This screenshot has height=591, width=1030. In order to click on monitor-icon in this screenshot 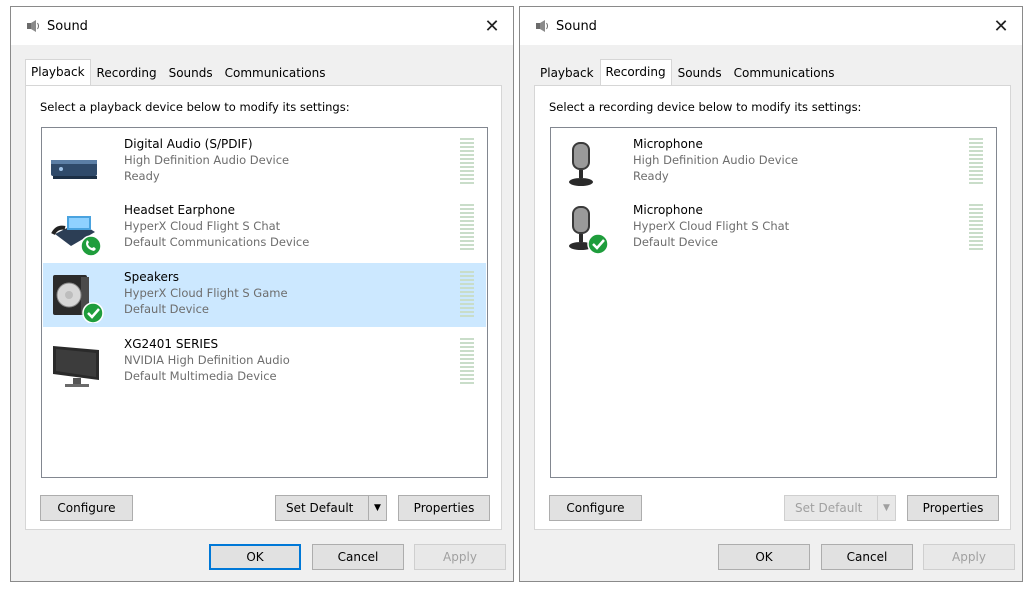, I will do `click(77, 364)`.